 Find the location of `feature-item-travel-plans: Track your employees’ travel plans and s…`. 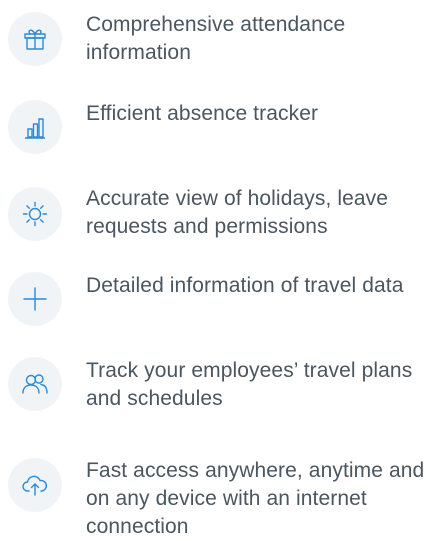

feature-item-travel-plans: Track your employees’ travel plans and s… is located at coordinates (223, 385).